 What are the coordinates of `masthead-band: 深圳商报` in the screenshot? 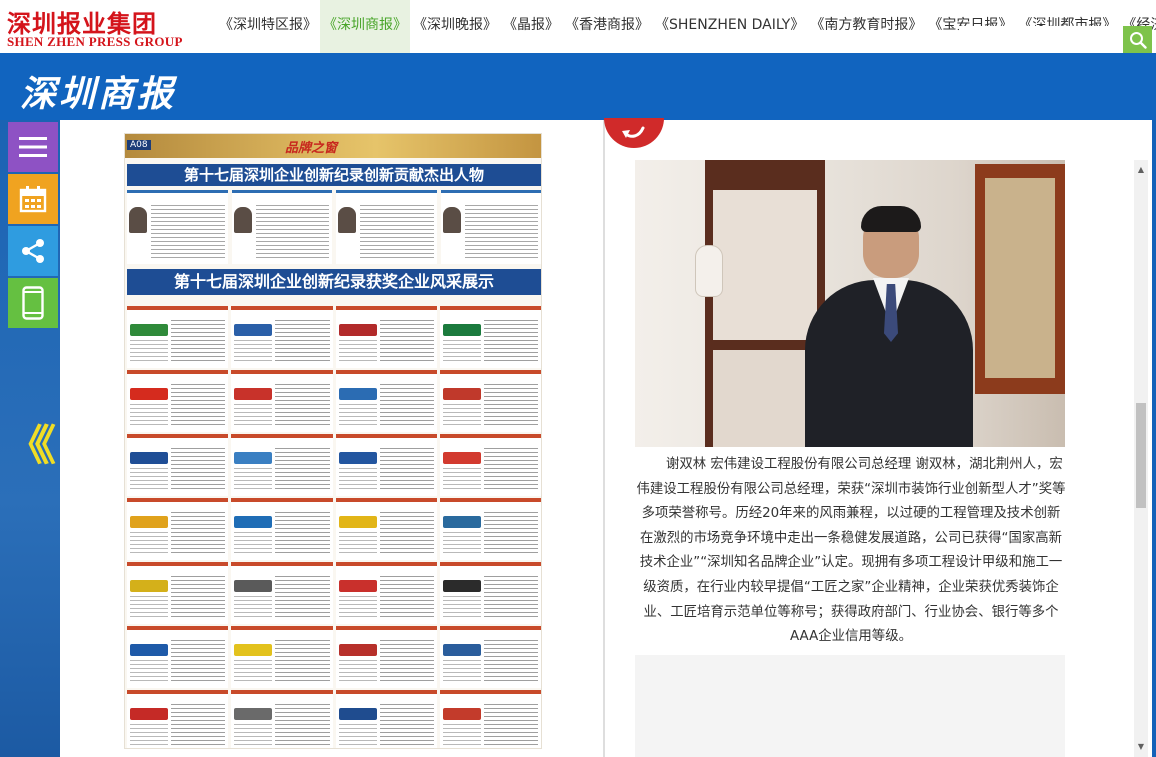 It's located at (578, 86).